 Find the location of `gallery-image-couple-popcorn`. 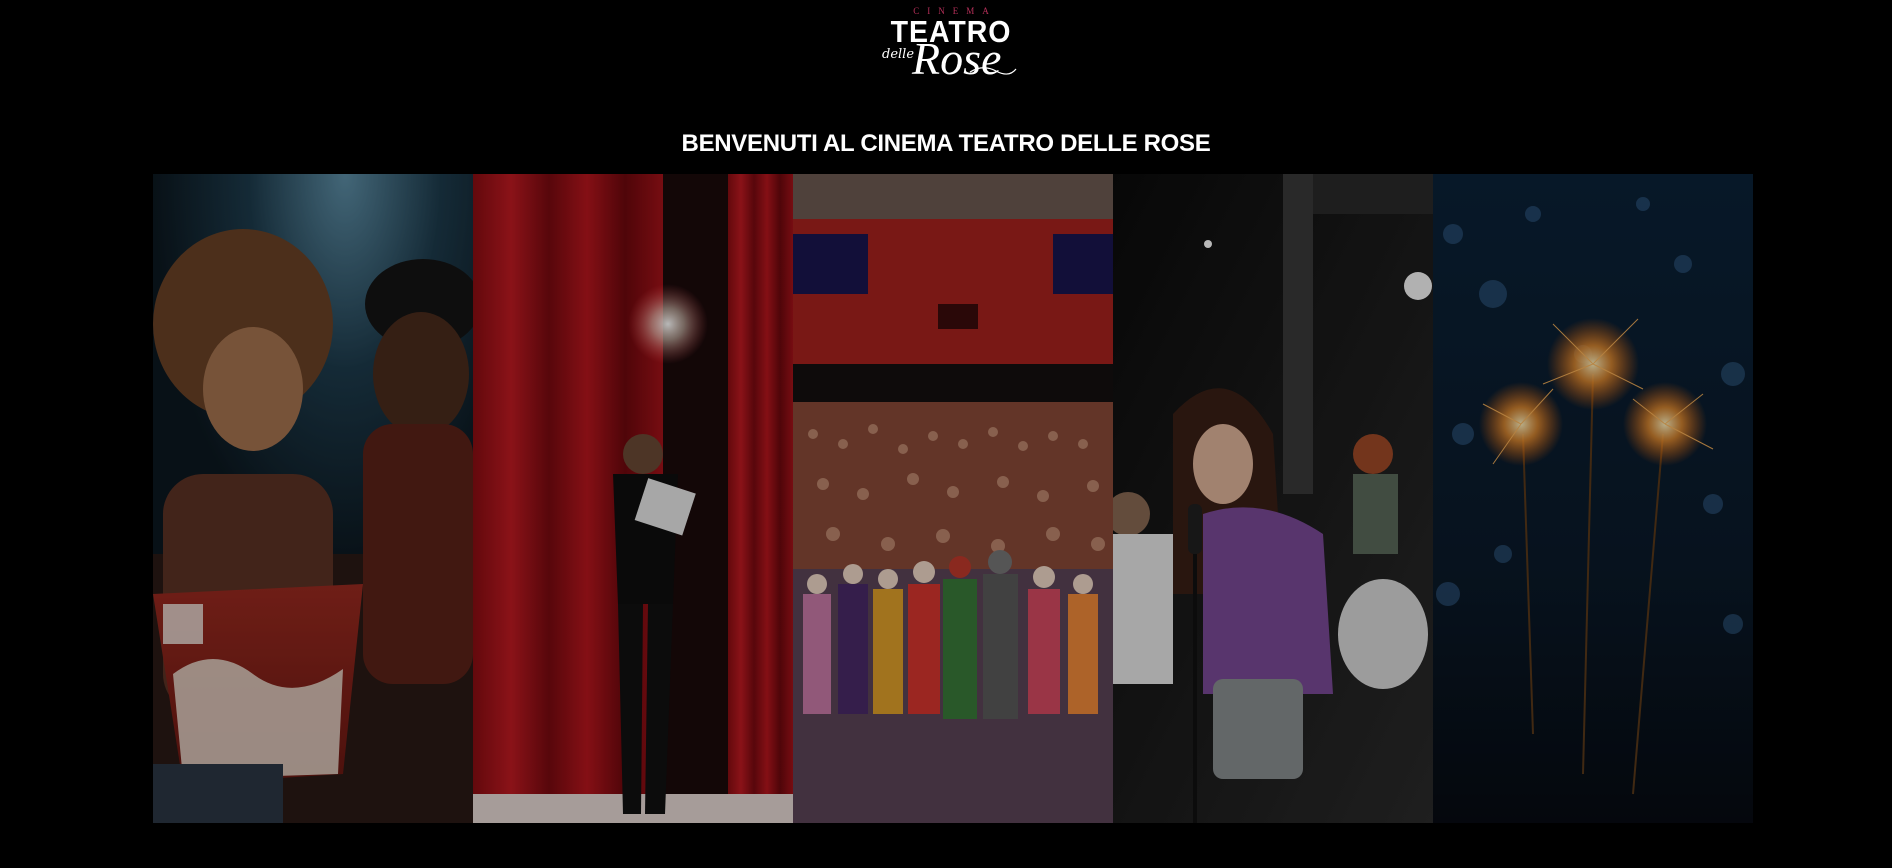

gallery-image-couple-popcorn is located at coordinates (313, 498).